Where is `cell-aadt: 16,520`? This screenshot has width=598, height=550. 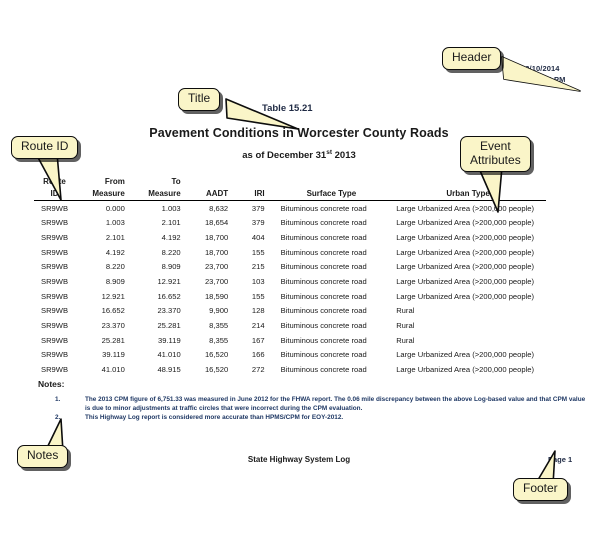
cell-aadt: 16,520 is located at coordinates (216, 355).